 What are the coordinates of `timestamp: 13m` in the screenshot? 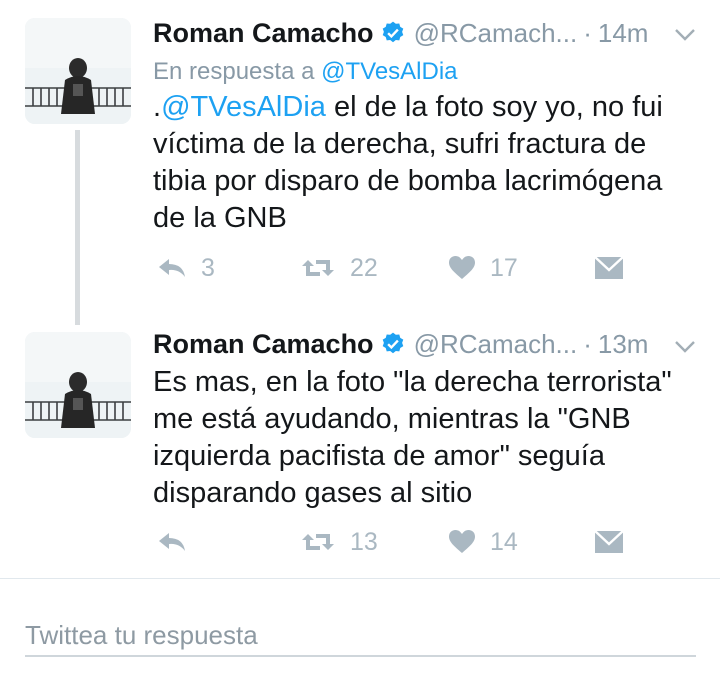 It's located at (623, 344).